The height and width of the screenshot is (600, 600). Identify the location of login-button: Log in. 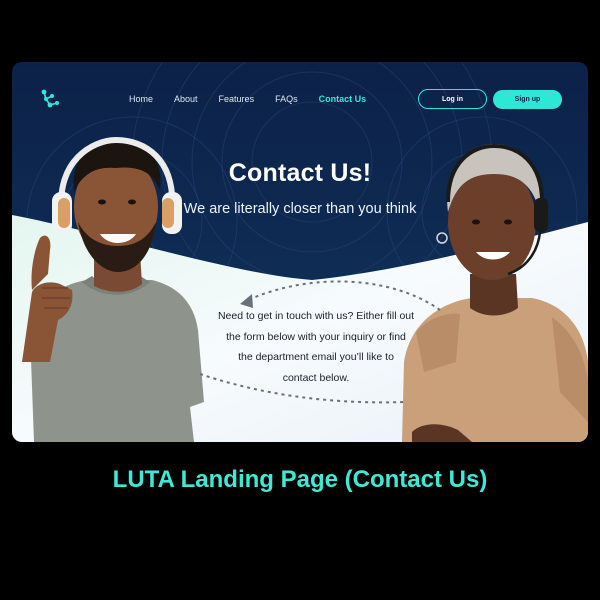
(452, 99).